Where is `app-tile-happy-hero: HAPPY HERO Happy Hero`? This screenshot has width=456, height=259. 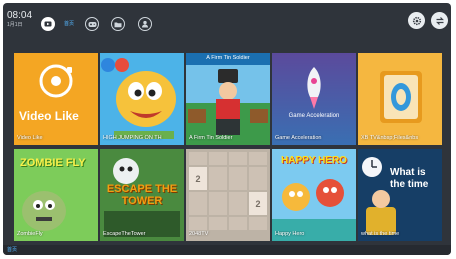 app-tile-happy-hero: HAPPY HERO Happy Hero is located at coordinates (314, 195).